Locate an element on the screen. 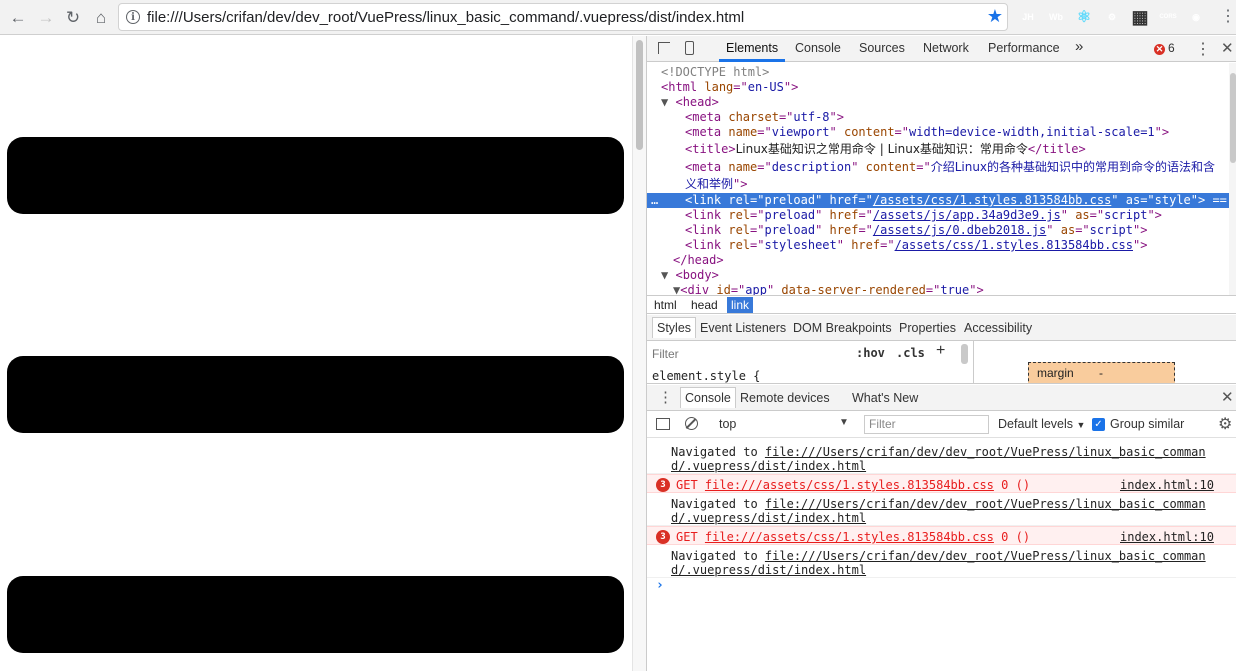 This screenshot has width=1236, height=671. tab-performance: Performance is located at coordinates (1024, 48).